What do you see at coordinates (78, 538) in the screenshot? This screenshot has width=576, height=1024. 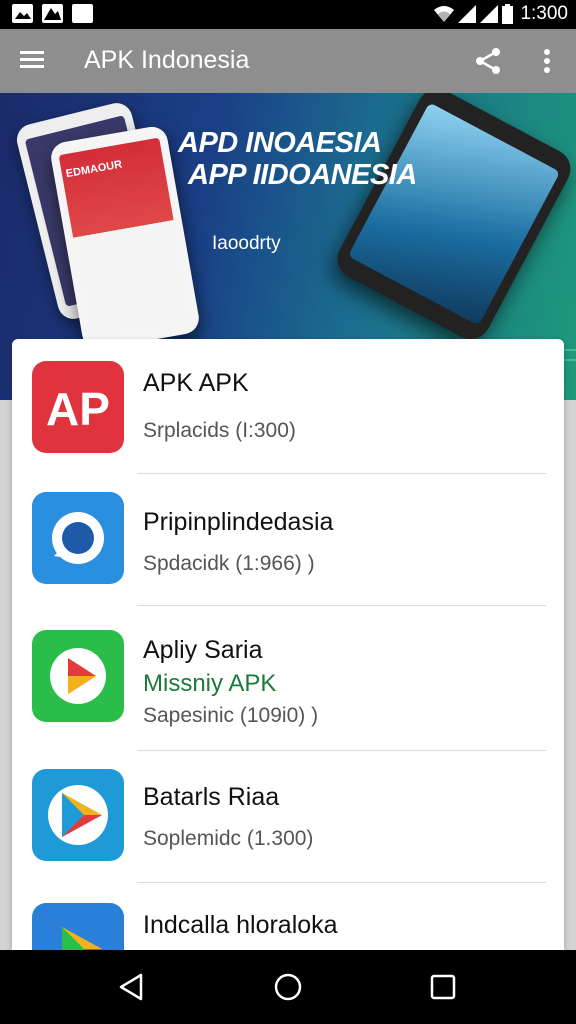 I see `chat-ring-icon` at bounding box center [78, 538].